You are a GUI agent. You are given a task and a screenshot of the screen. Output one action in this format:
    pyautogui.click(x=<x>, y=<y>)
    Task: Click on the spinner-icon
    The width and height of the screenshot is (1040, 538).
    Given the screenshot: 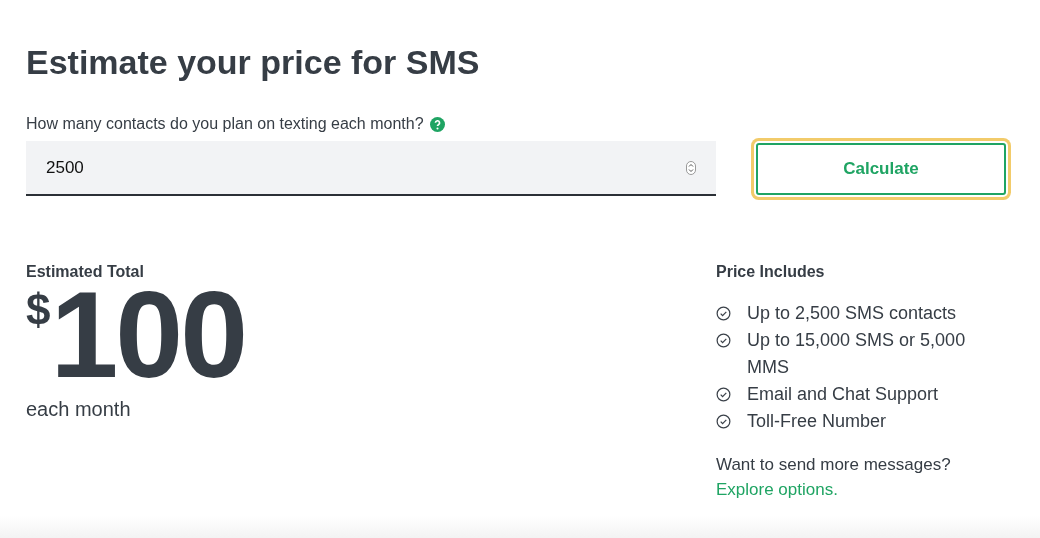 What is the action you would take?
    pyautogui.click(x=691, y=168)
    